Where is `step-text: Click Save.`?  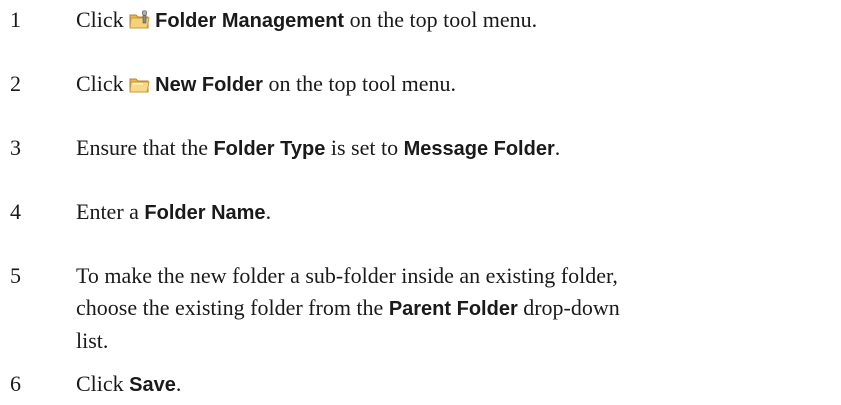 step-text: Click Save. is located at coordinates (129, 383).